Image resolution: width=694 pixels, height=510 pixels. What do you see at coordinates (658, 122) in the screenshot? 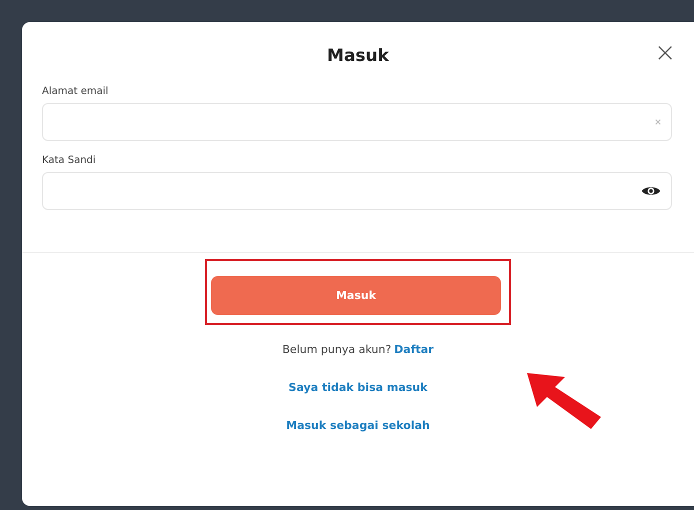
I see `clear-icon` at bounding box center [658, 122].